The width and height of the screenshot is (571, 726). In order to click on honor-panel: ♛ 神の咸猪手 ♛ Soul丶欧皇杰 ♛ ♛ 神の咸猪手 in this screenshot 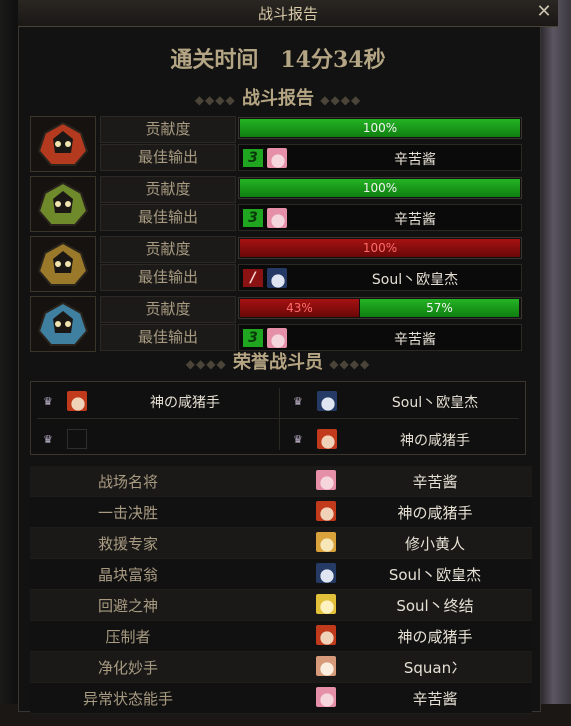, I will do `click(278, 418)`.